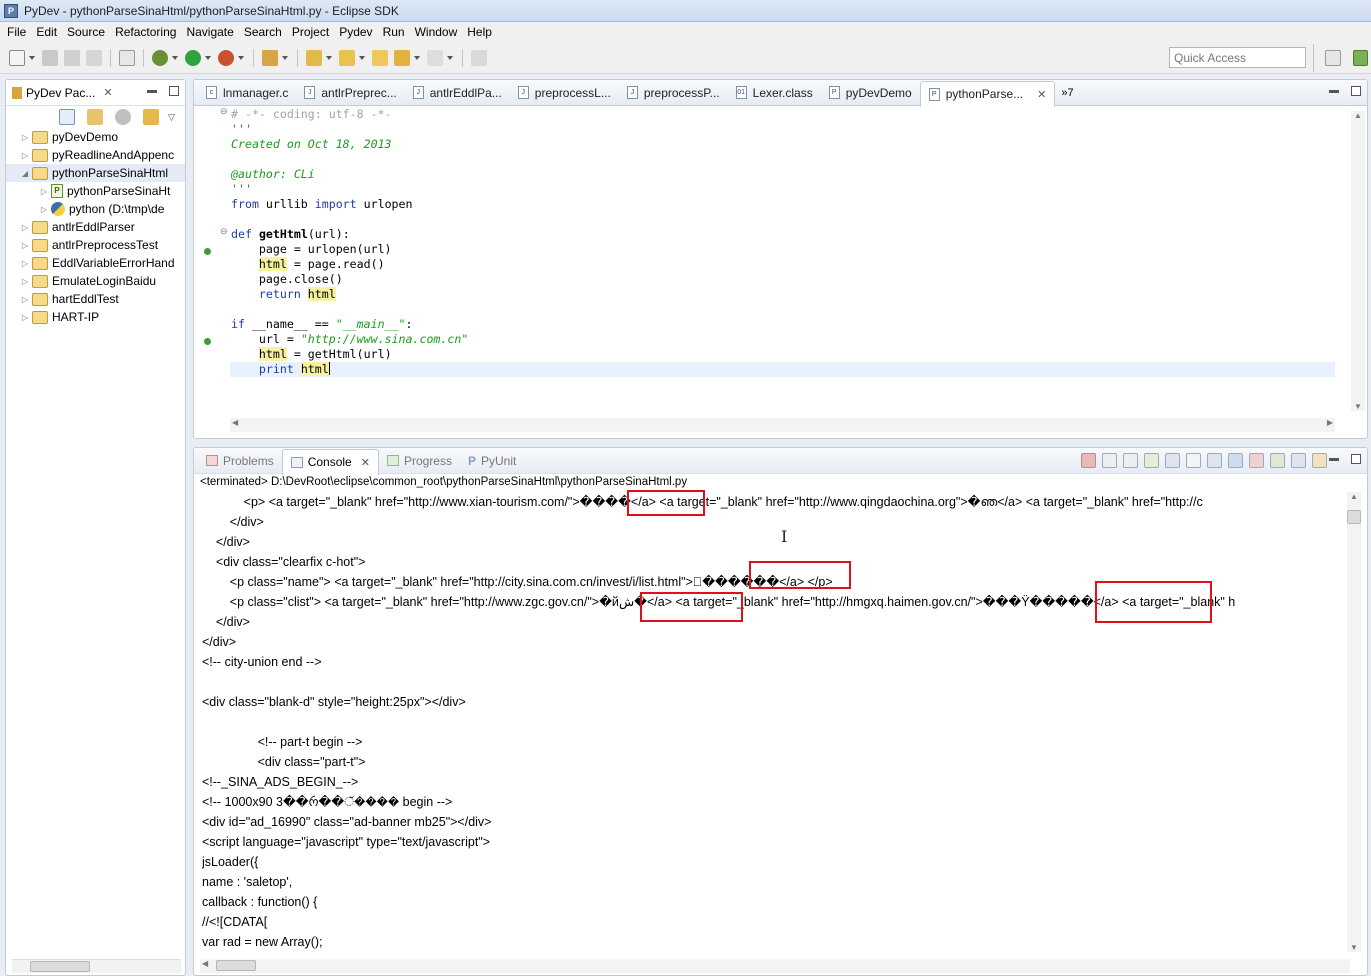  What do you see at coordinates (1067, 93) in the screenshot?
I see `tab-overflow-chevron: »7` at bounding box center [1067, 93].